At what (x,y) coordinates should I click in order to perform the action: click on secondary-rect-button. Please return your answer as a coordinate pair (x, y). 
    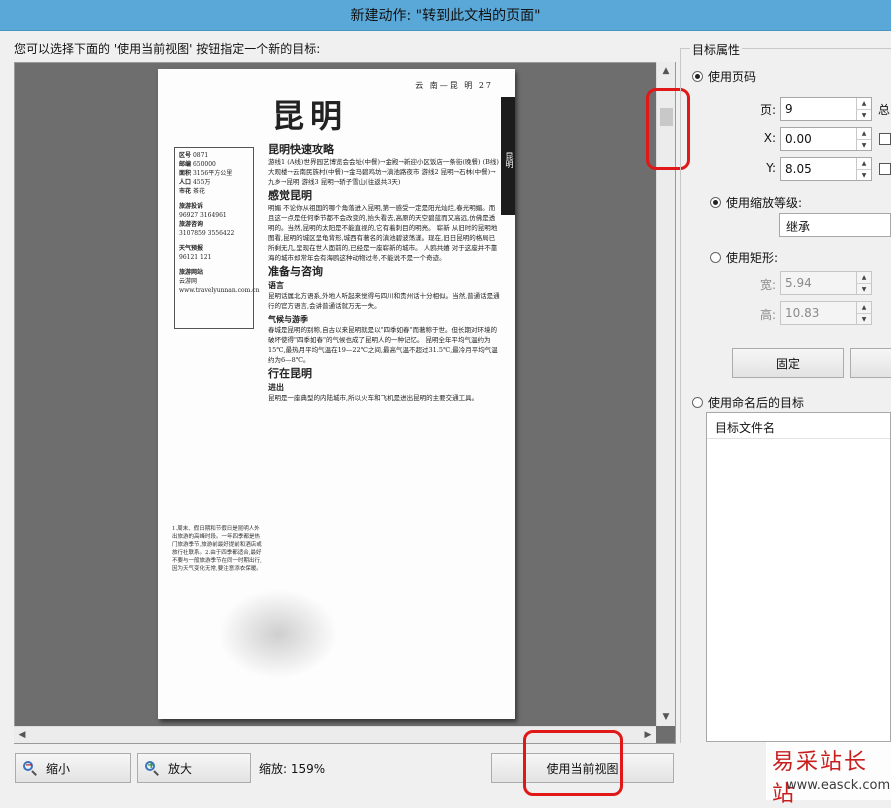
    Looking at the image, I should click on (870, 363).